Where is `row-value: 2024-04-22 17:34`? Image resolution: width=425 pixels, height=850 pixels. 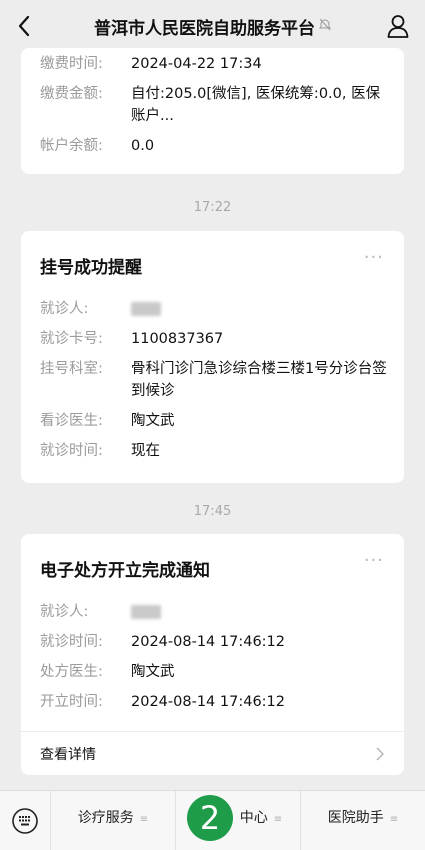
row-value: 2024-04-22 17:34 is located at coordinates (196, 64).